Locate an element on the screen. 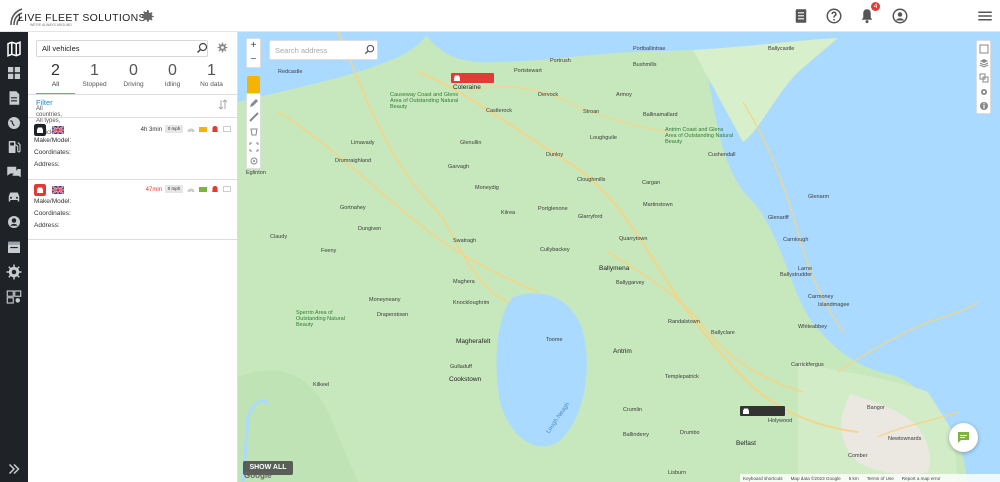 This screenshot has width=1000, height=482. map-label: Gortnahey is located at coordinates (353, 208).